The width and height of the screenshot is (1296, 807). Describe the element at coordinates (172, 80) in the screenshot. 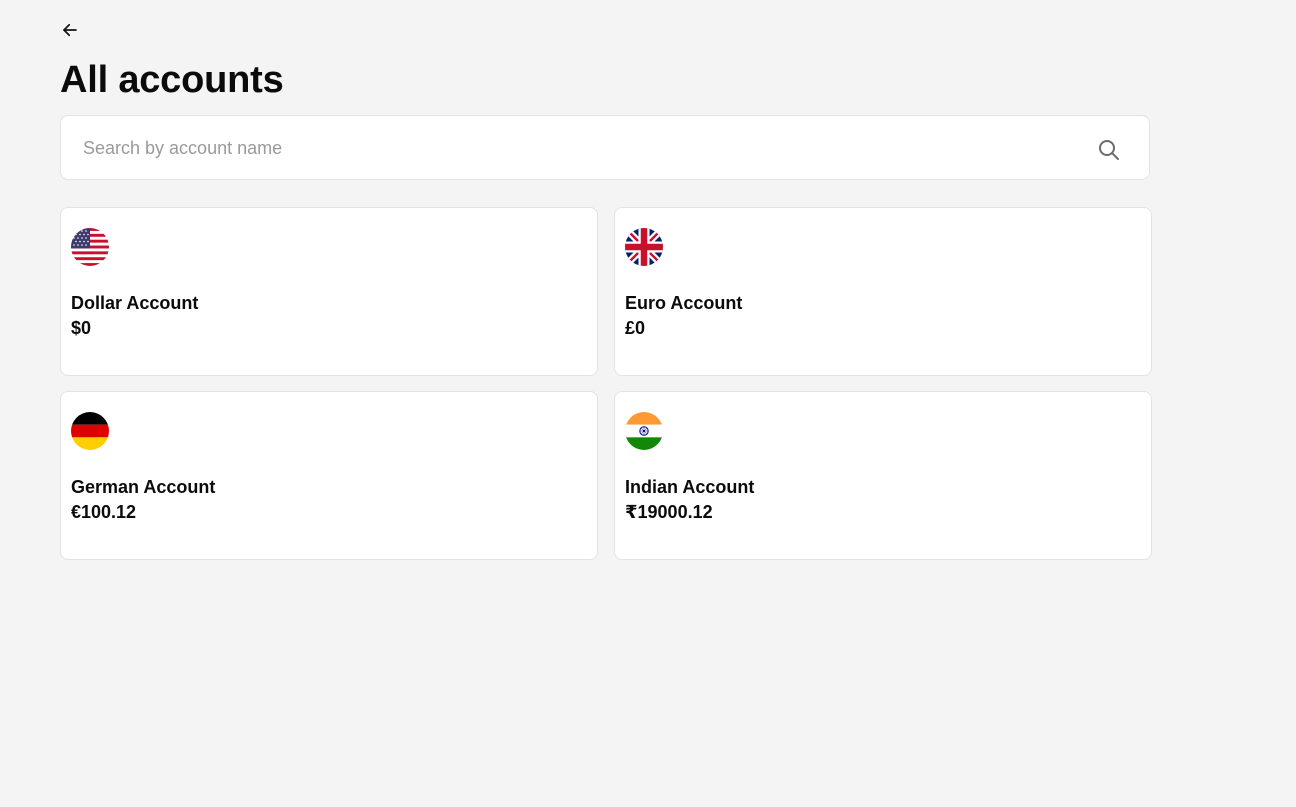

I see `page-title: All accounts` at that location.